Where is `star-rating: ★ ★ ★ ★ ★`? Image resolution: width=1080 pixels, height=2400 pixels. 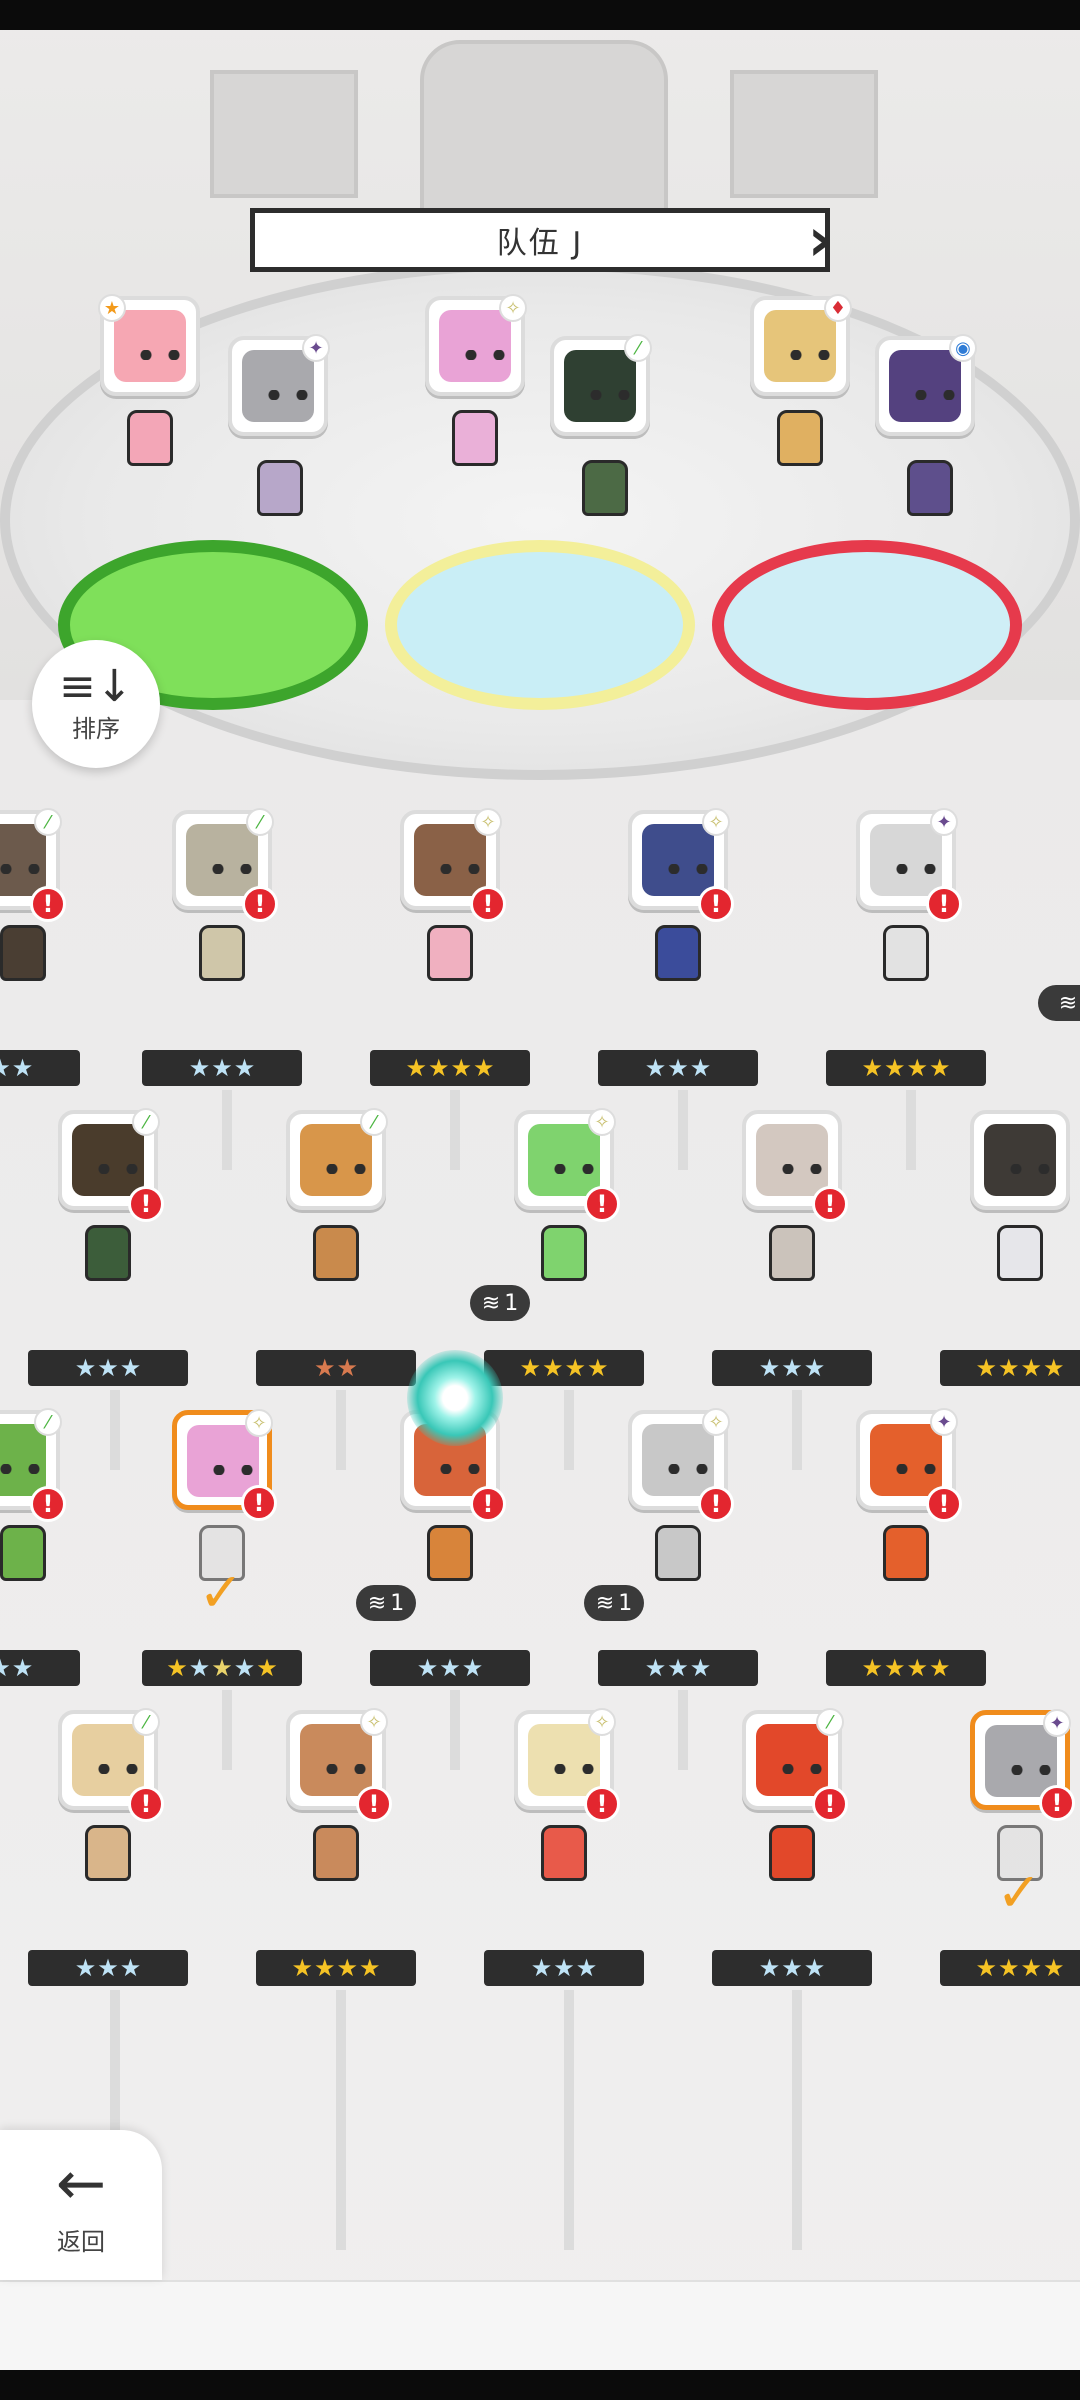
star-rating: ★ ★ ★ ★ ★ is located at coordinates (222, 1668).